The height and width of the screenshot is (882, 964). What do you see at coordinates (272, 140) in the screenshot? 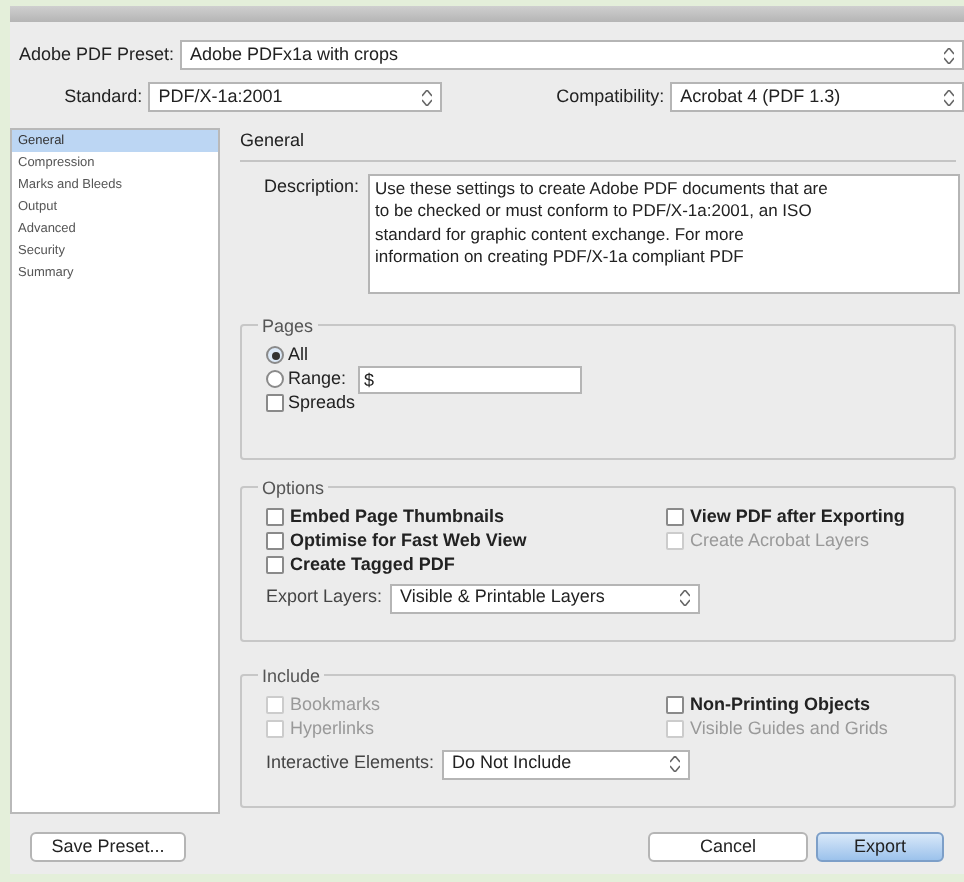
I see `section-title: General` at bounding box center [272, 140].